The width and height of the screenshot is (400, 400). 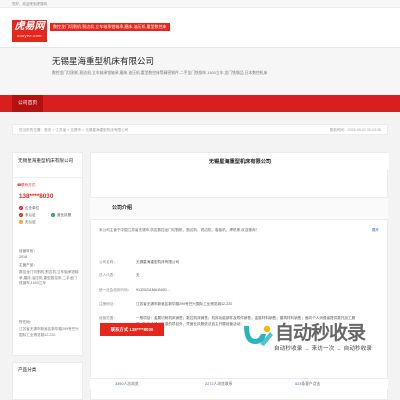 What do you see at coordinates (223, 384) in the screenshot?
I see `stat-contacts-text: 人浏览联系` at bounding box center [223, 384].